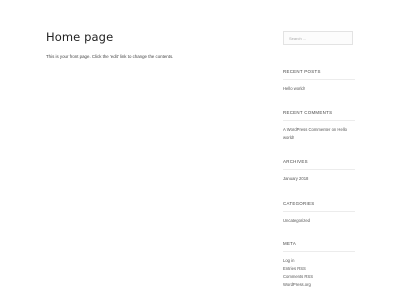 This screenshot has height=300, width=400. Describe the element at coordinates (319, 133) in the screenshot. I see `recent-comment-item: A WordPress Commenter on Hello world!` at that location.